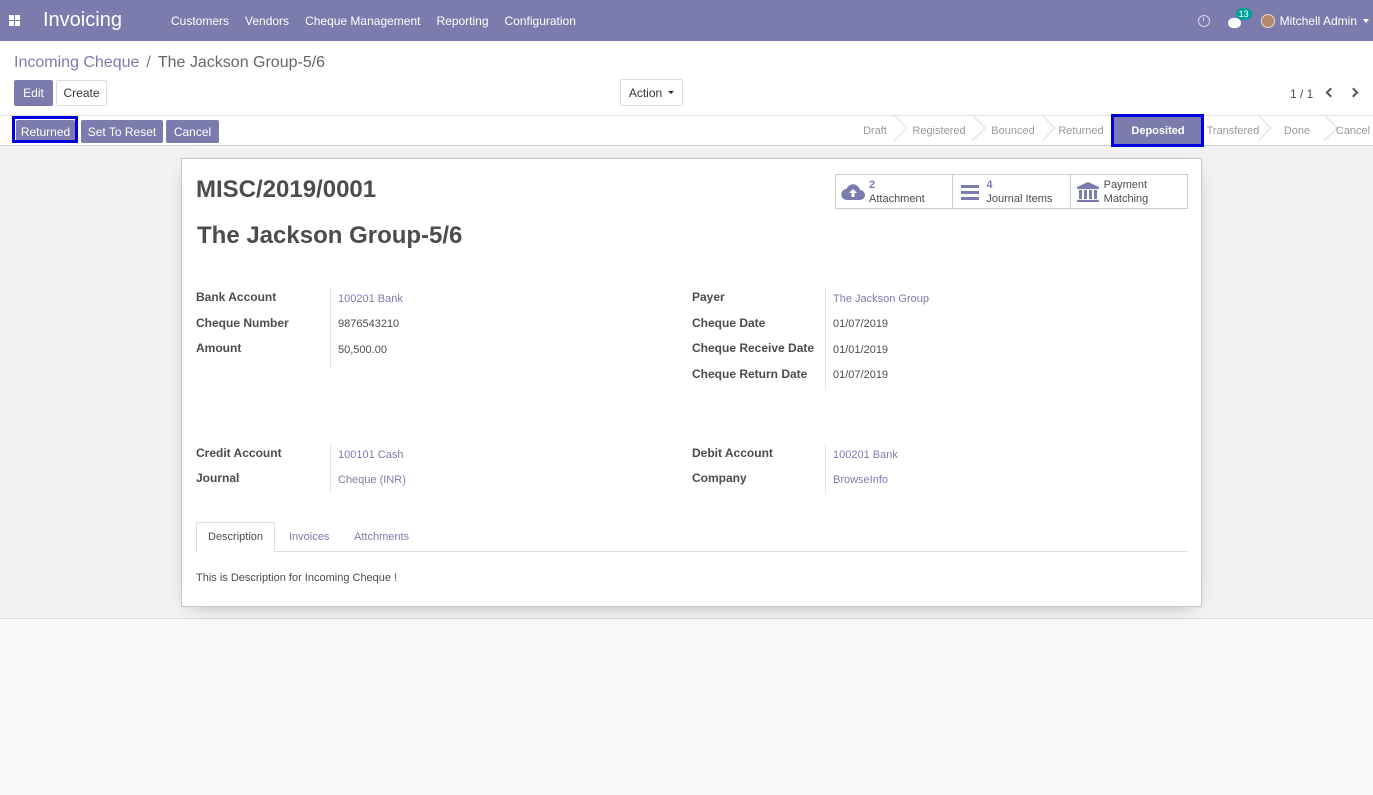  Describe the element at coordinates (881, 299) in the screenshot. I see `payer-value: The Jackson Group` at that location.